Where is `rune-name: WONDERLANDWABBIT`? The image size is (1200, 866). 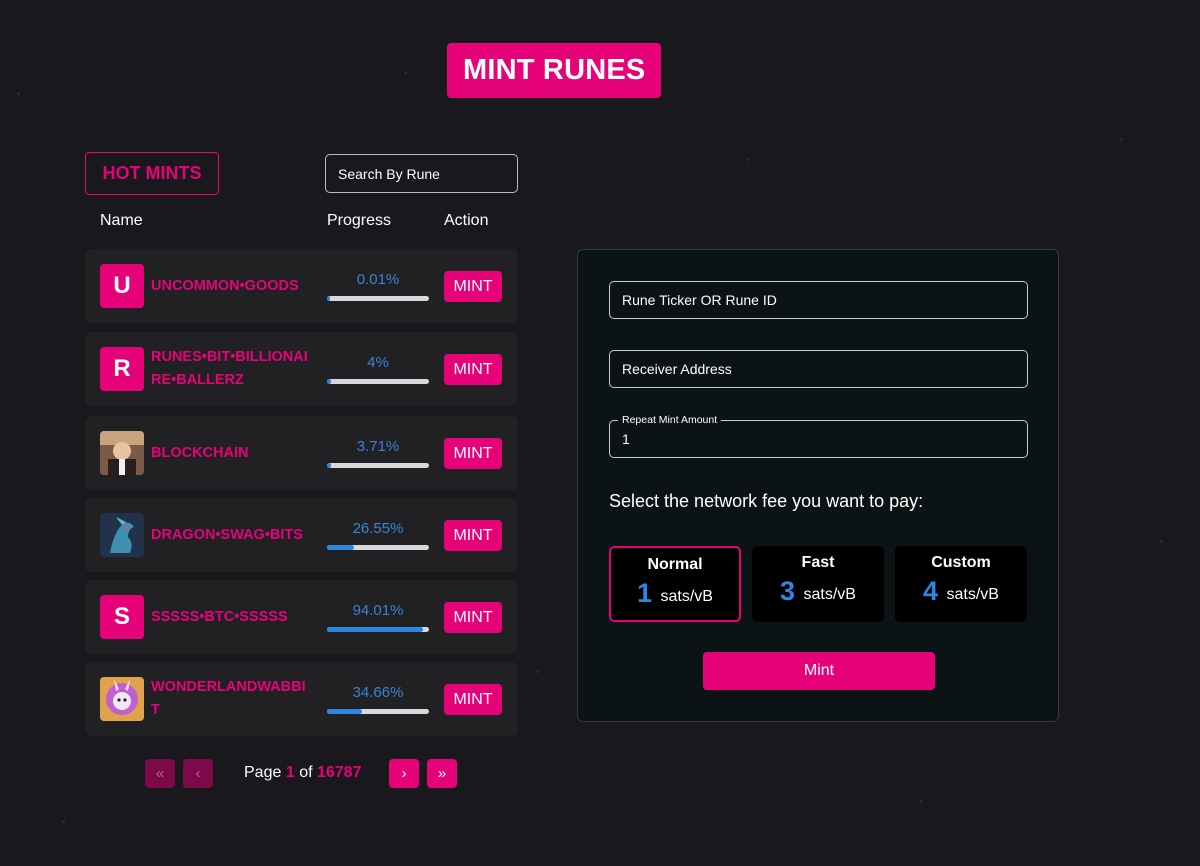 rune-name: WONDERLANDWABBIT is located at coordinates (228, 698).